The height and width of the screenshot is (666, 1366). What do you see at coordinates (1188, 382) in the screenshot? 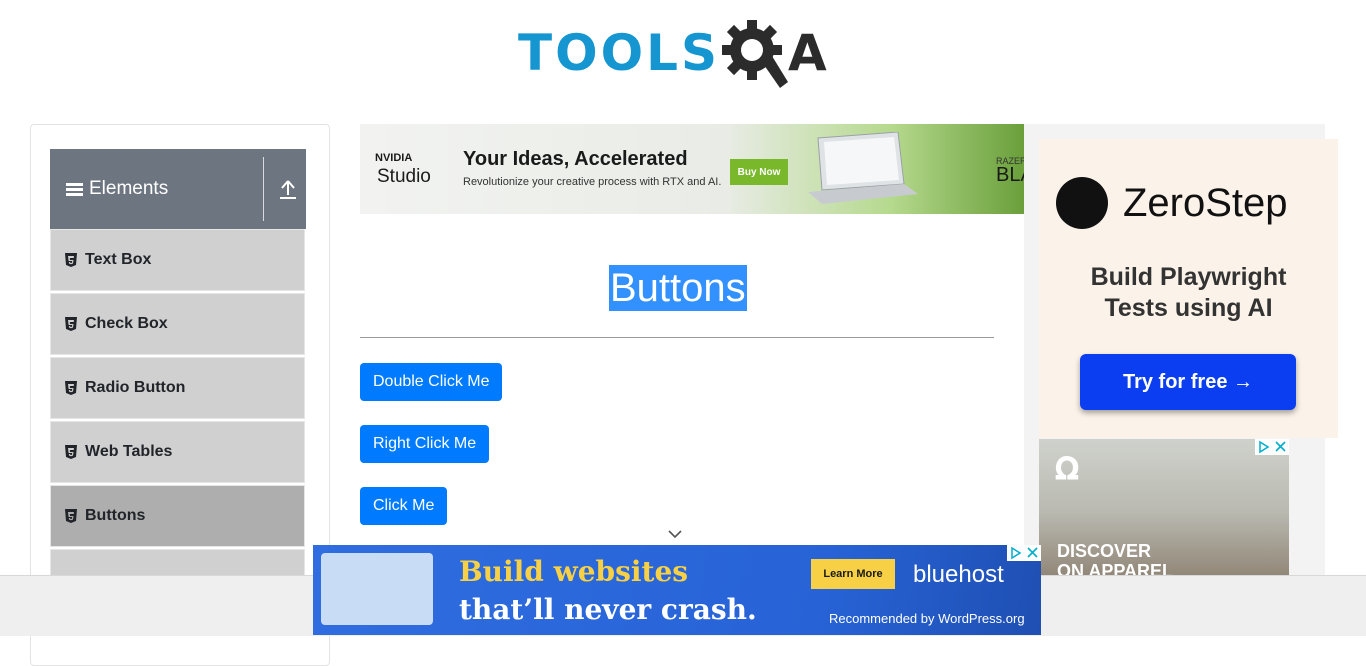
I see `try-for-free-button: Try for free →` at bounding box center [1188, 382].